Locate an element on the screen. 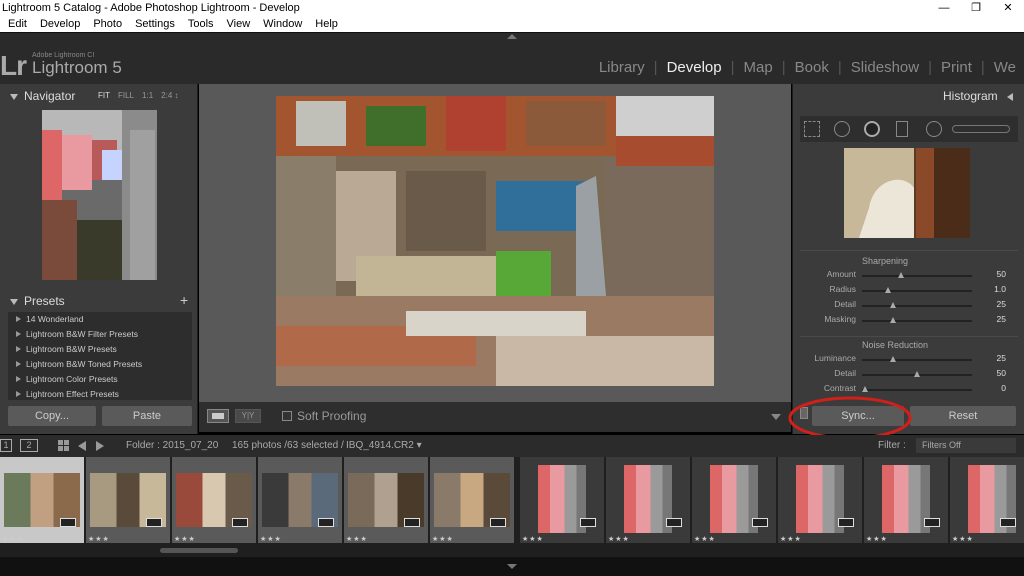  preset-folder: Lightroom B&W Presets is located at coordinates (100, 349).